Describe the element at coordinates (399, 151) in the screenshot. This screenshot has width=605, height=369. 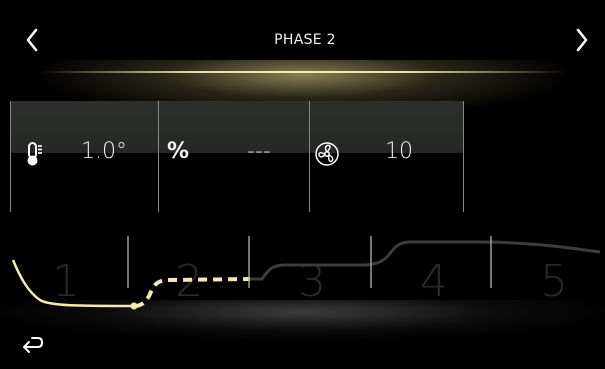
I see `fan-value: 10` at that location.